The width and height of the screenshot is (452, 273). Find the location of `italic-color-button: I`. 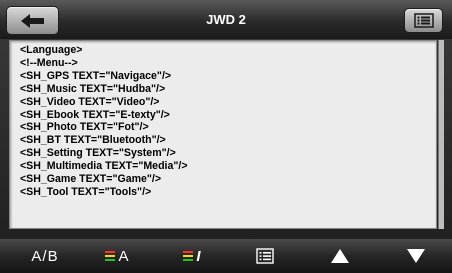

italic-color-button: I is located at coordinates (192, 256).